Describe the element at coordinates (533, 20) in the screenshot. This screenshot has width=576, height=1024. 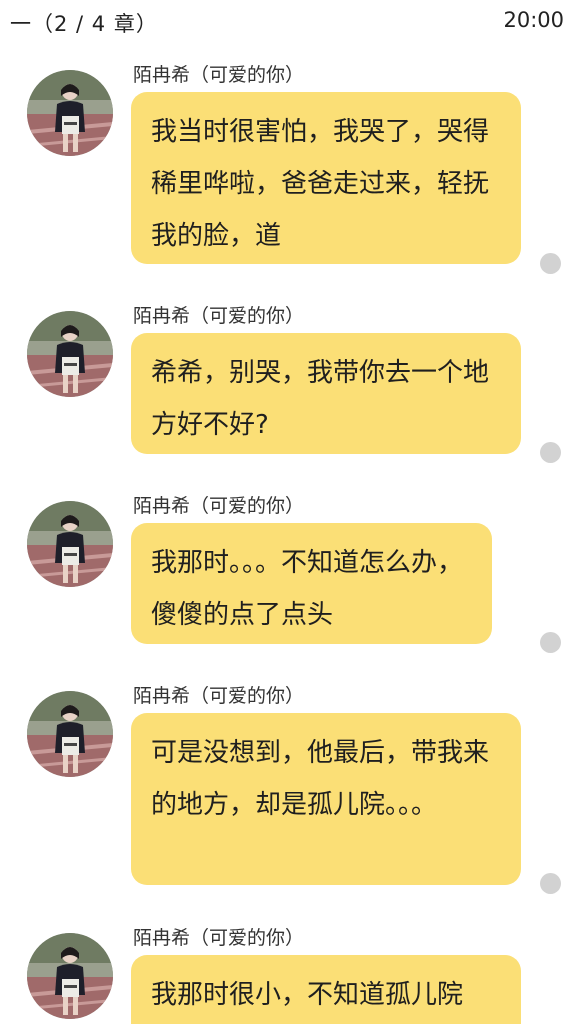
I see `clock: 20:00` at that location.